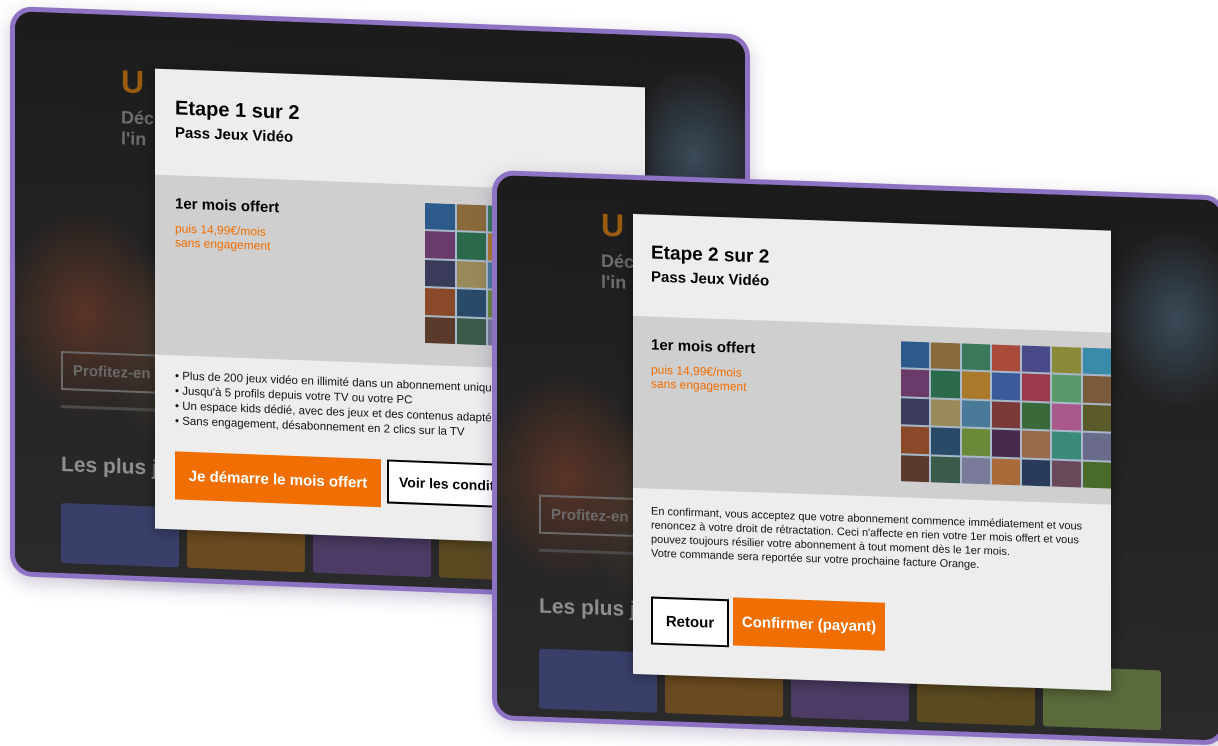 The width and height of the screenshot is (1218, 746). I want to click on confirm-paid-button: Confirmer (payant), so click(809, 624).